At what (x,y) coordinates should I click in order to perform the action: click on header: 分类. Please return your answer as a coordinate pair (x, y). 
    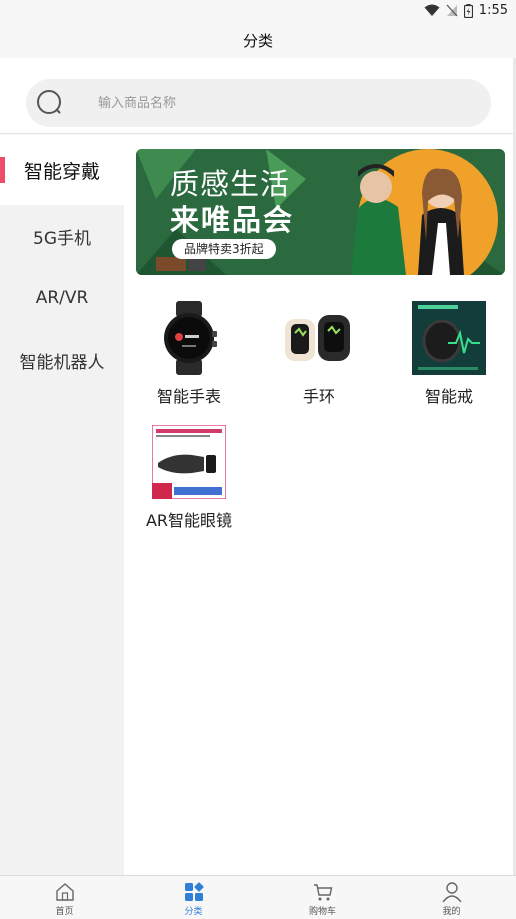
    Looking at the image, I should click on (258, 40).